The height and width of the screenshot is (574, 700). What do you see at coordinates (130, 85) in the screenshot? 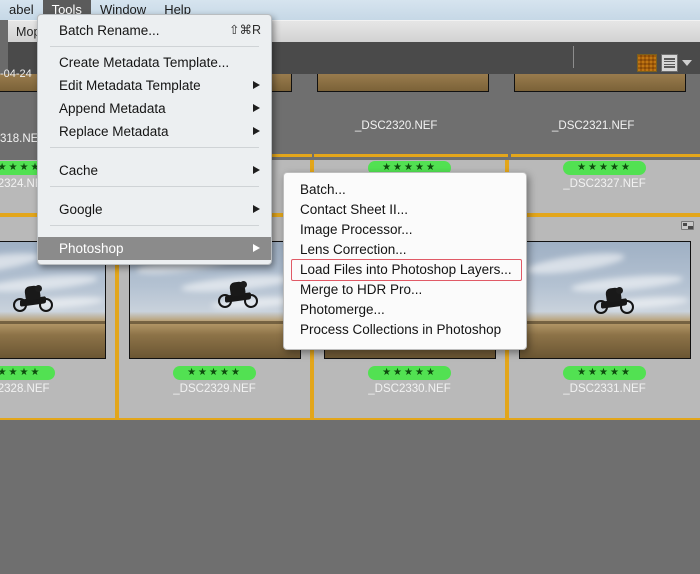
I see `menu-item-label: Edit Metadata Template` at bounding box center [130, 85].